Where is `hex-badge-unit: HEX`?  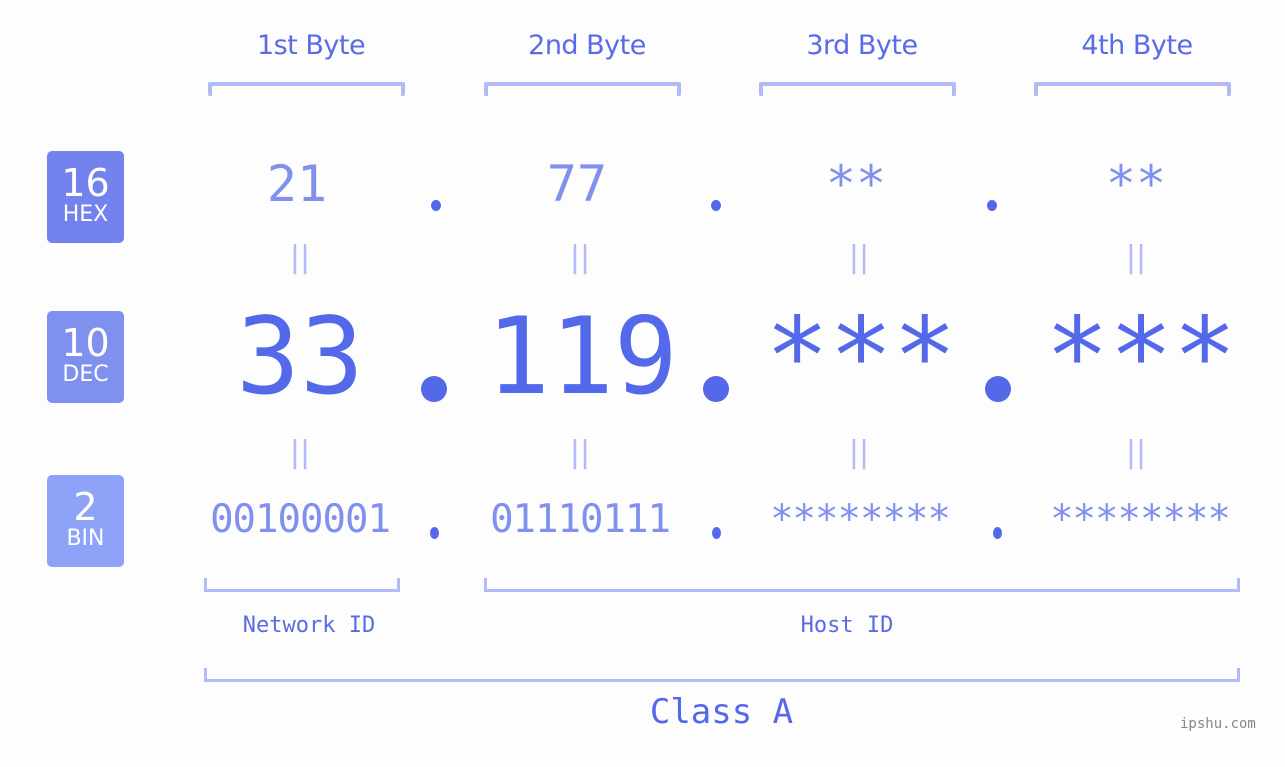
hex-badge-unit: HEX is located at coordinates (85, 214).